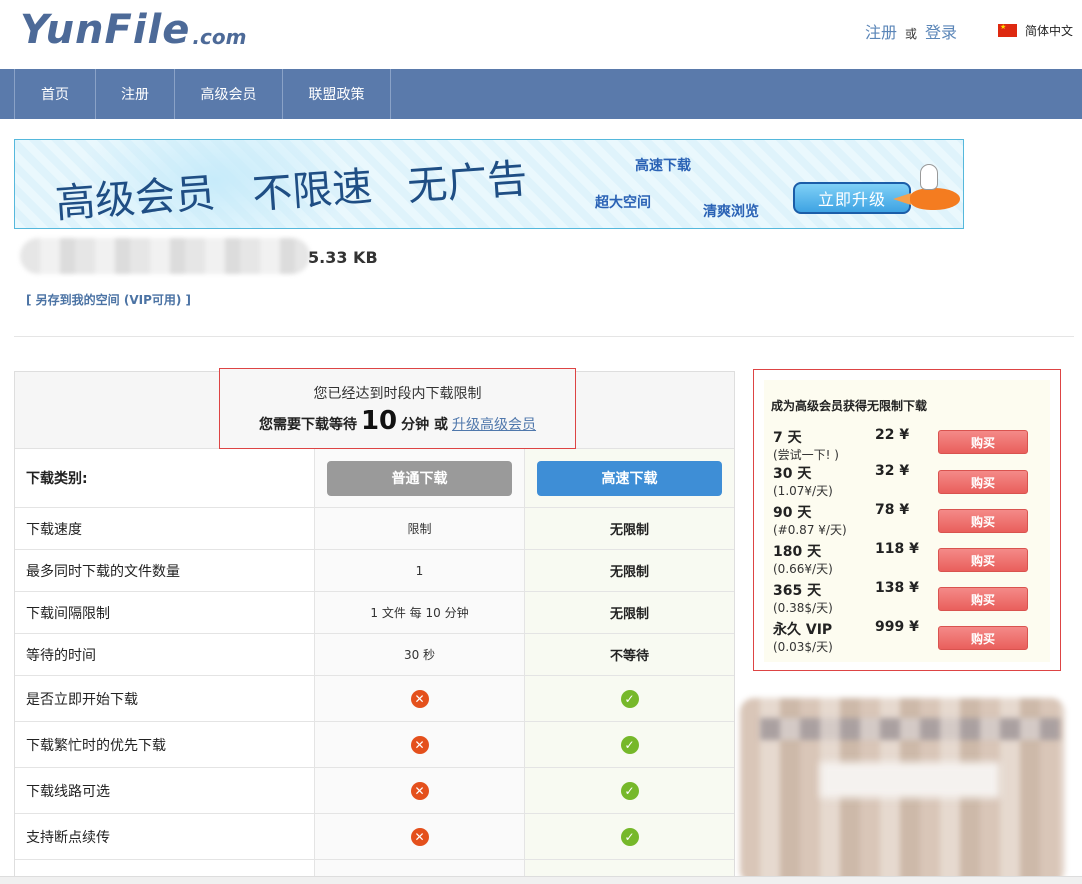 Image resolution: width=1082 pixels, height=884 pixels. What do you see at coordinates (397, 394) in the screenshot?
I see `notice-line1: 您已经达到时段内下载限制` at bounding box center [397, 394].